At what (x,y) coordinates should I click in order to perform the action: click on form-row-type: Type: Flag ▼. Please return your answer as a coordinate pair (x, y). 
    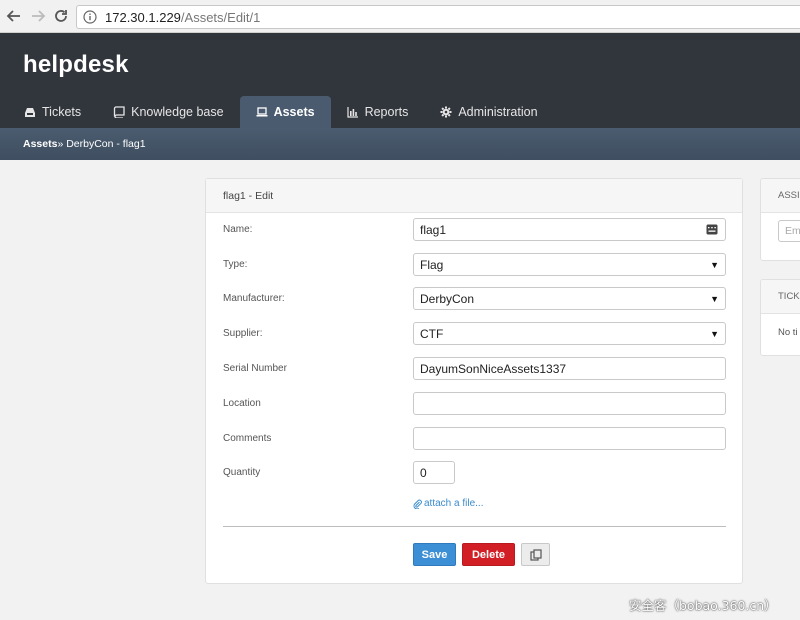
    Looking at the image, I should click on (475, 265).